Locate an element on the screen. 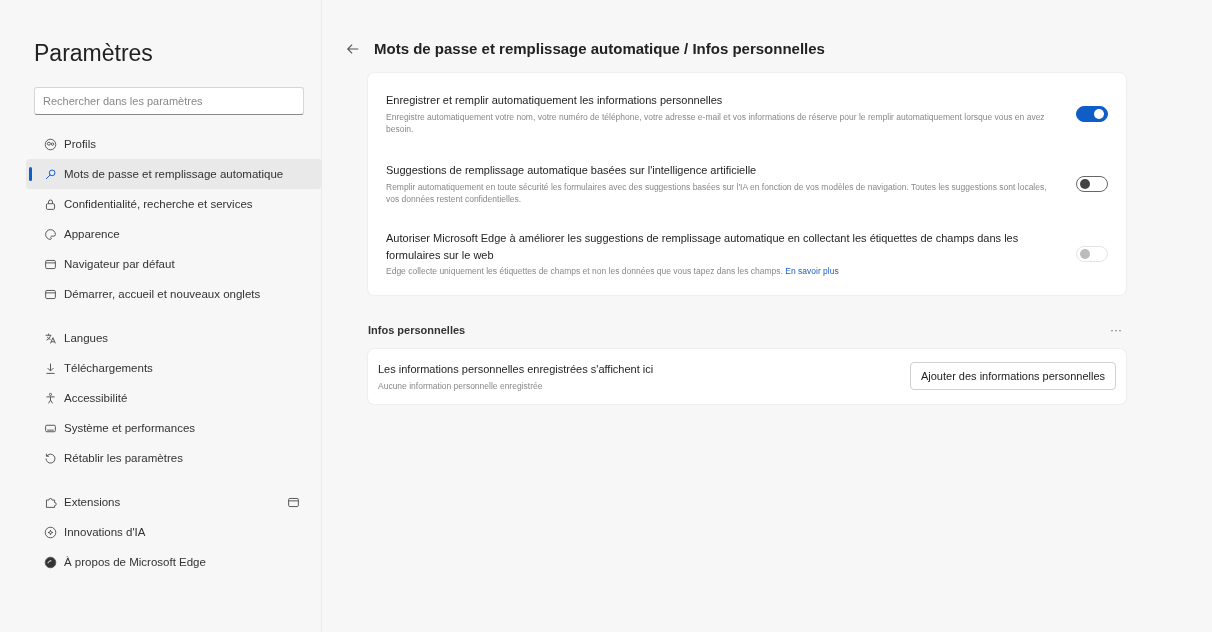 This screenshot has height=632, width=1212. sidebar-item: Démarrer, accueil et nouveaux onglets is located at coordinates (163, 294).